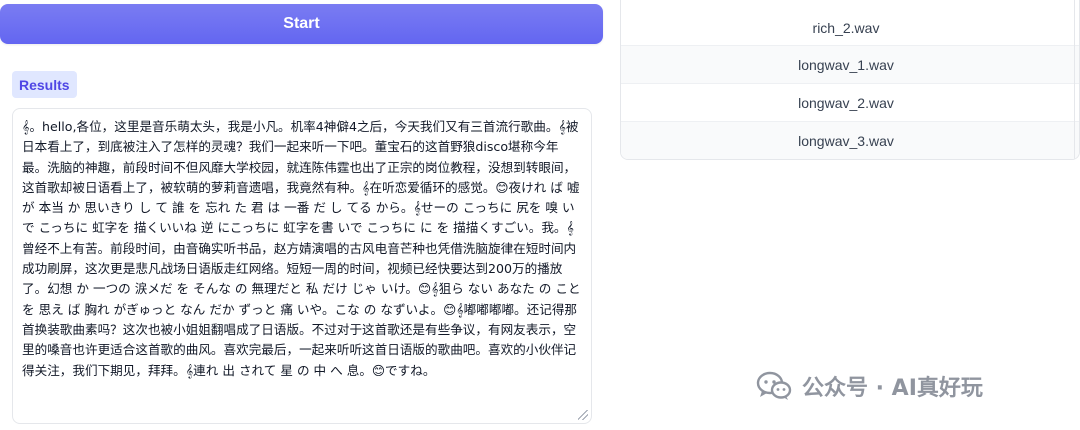 The height and width of the screenshot is (430, 1080). I want to click on file-row-longwav-3: longwav_3.wav, so click(850, 140).